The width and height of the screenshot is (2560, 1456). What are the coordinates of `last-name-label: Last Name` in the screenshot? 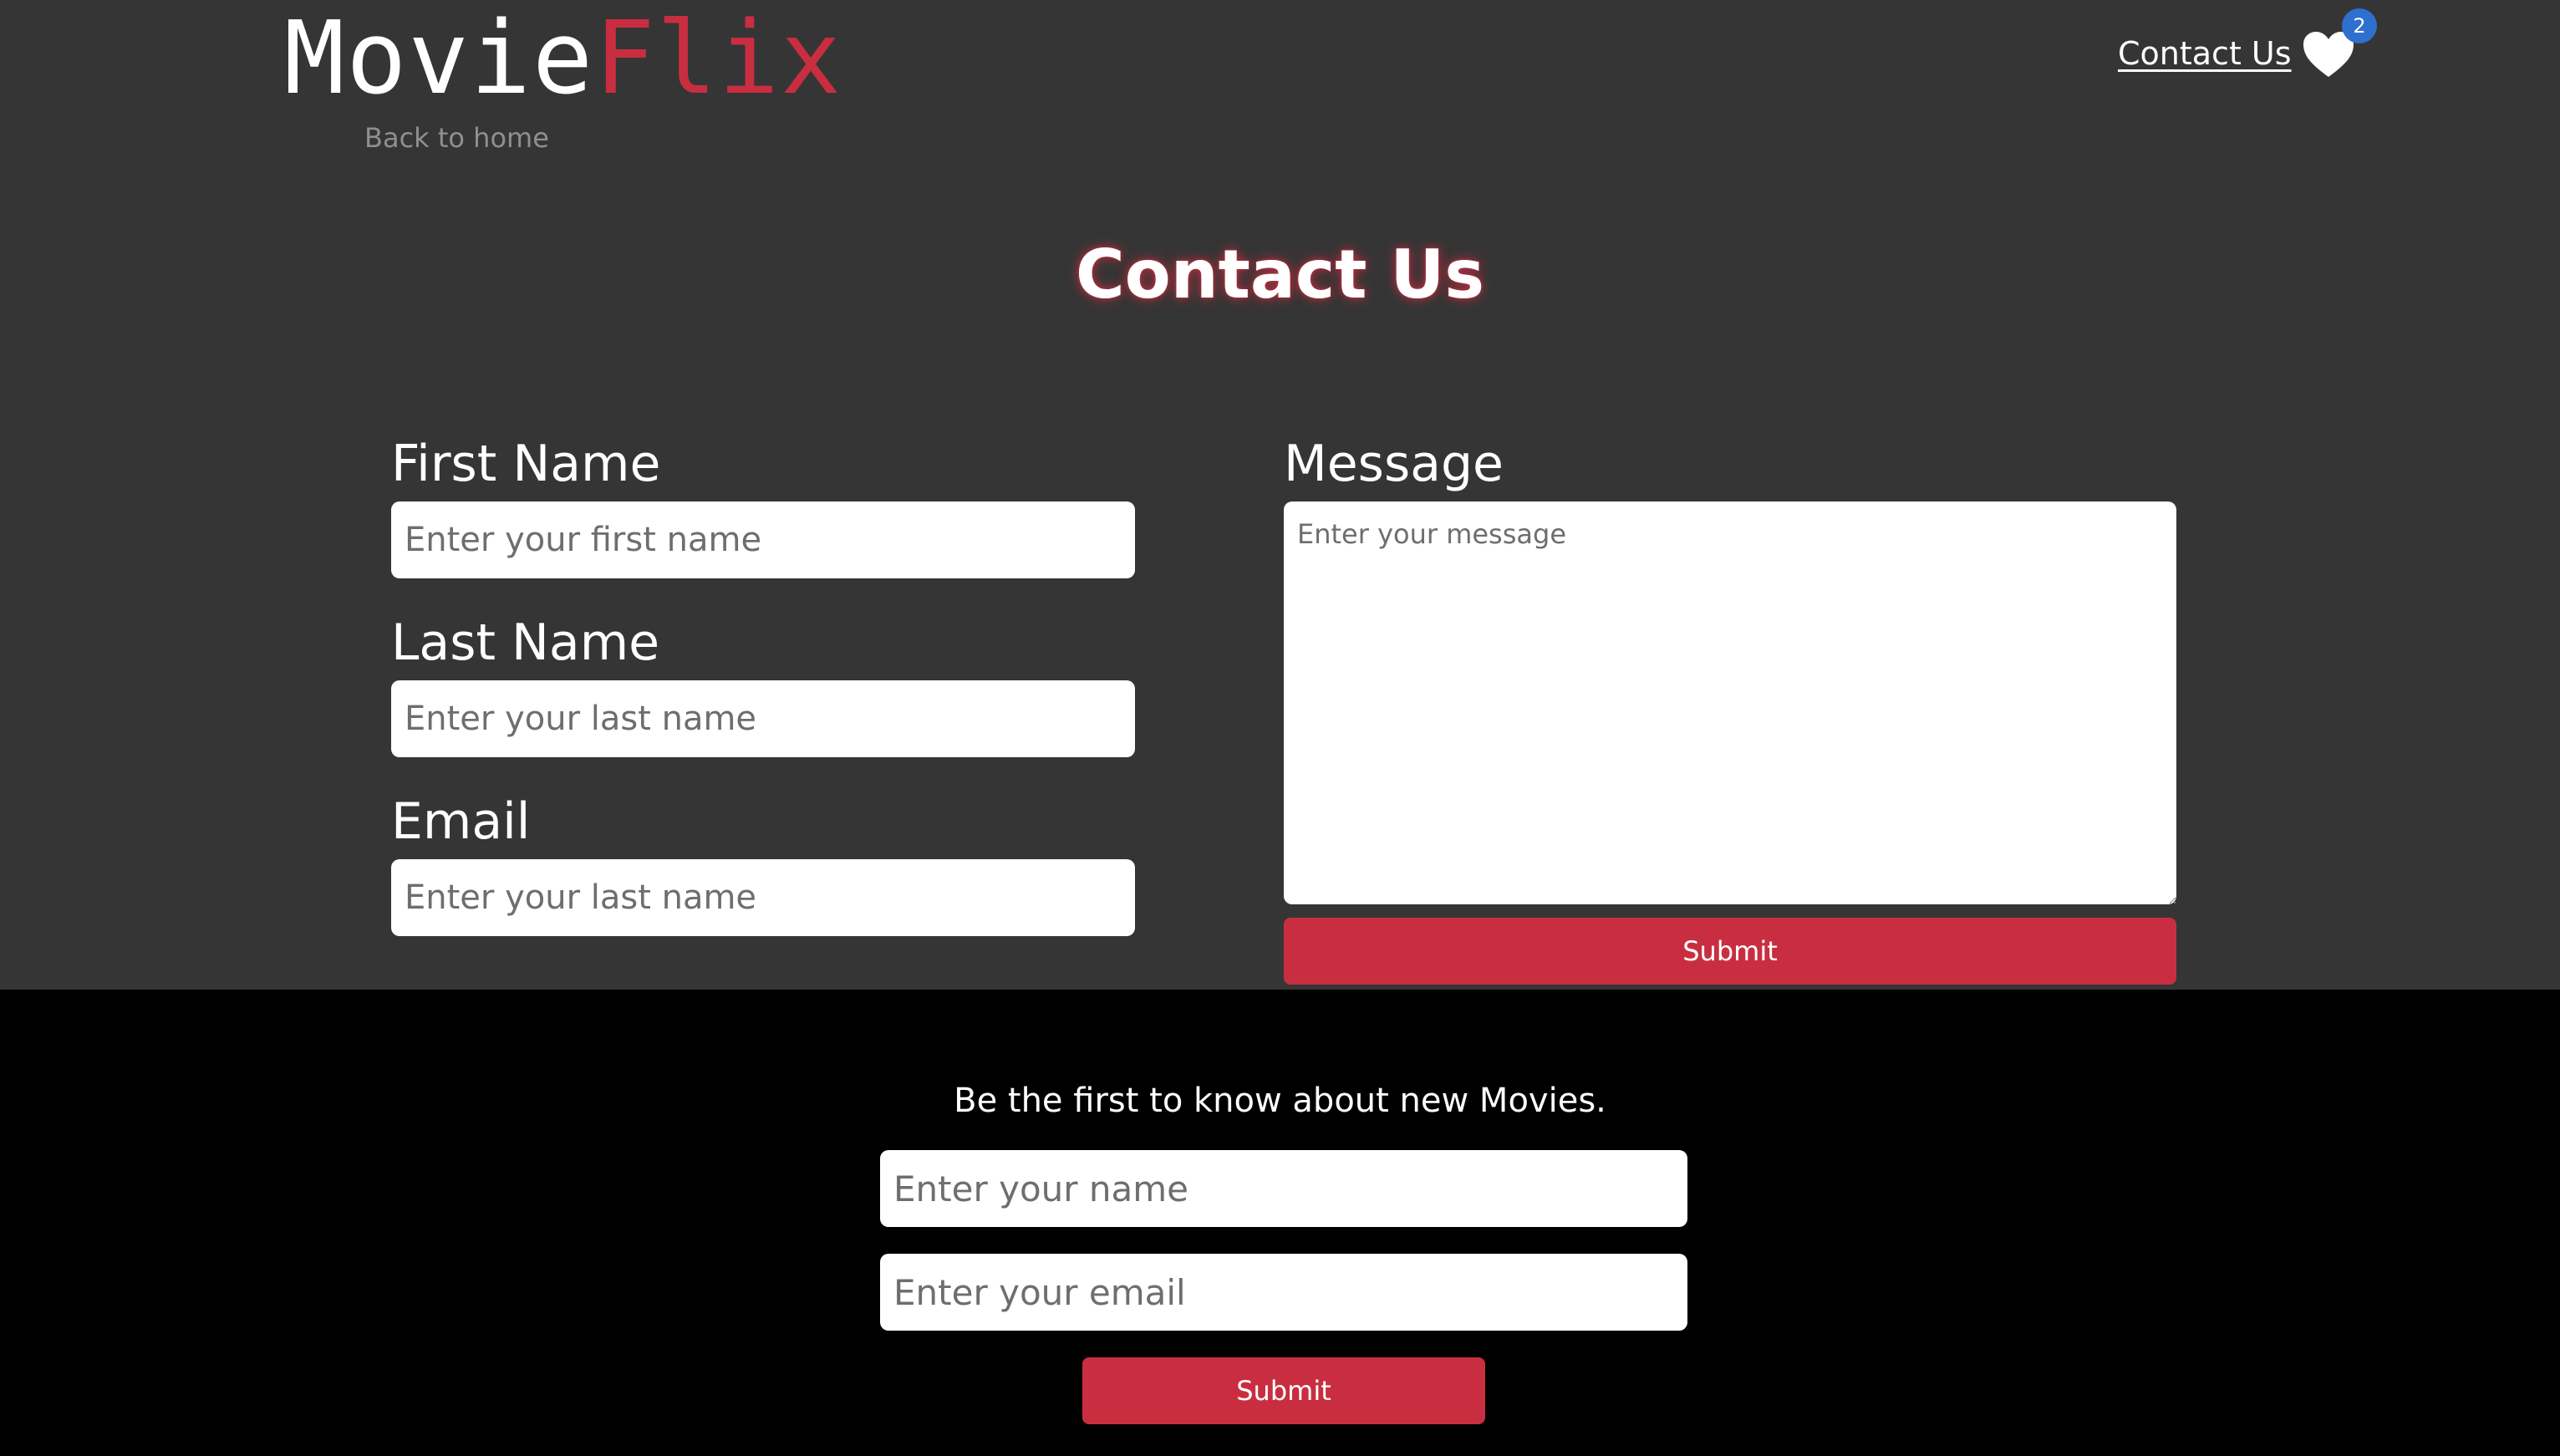 It's located at (525, 642).